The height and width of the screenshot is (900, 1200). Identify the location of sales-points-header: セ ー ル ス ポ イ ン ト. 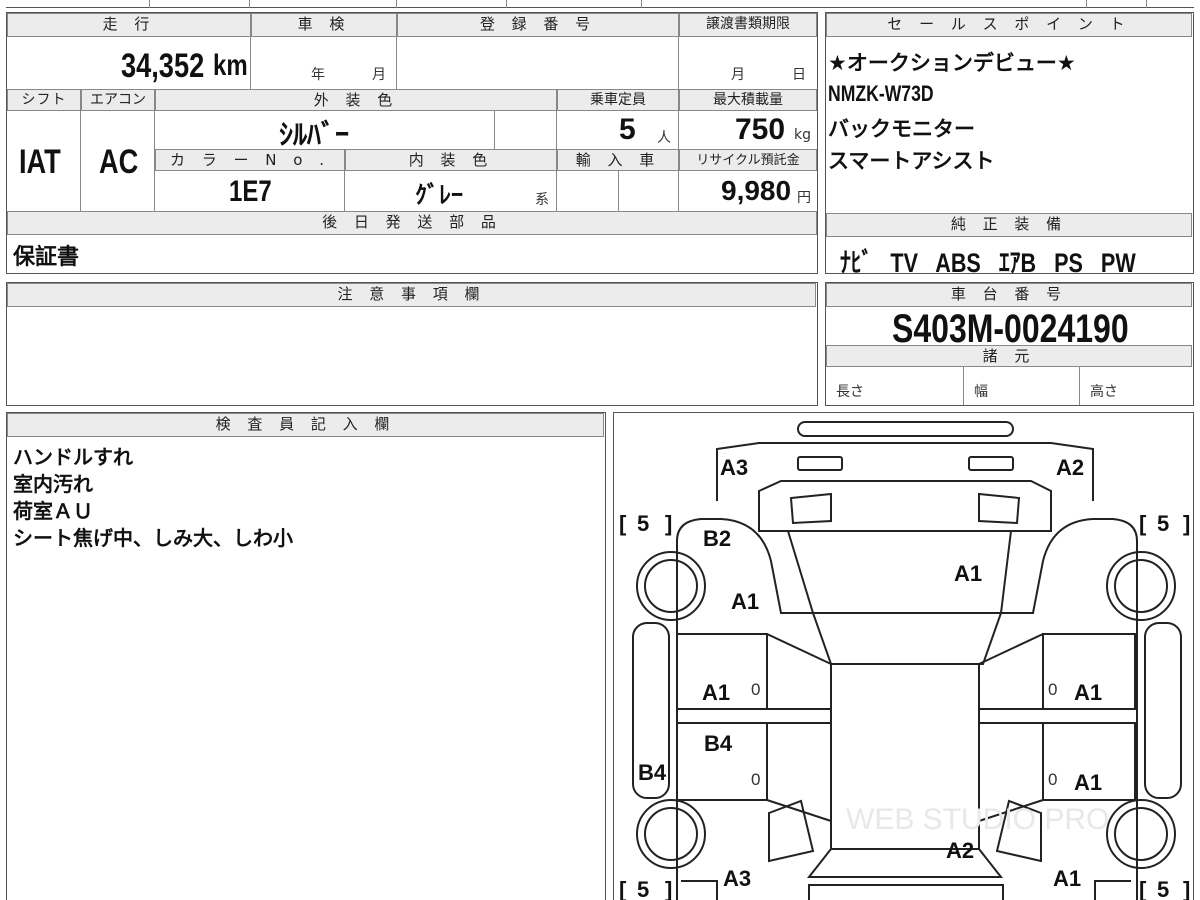
(1009, 25).